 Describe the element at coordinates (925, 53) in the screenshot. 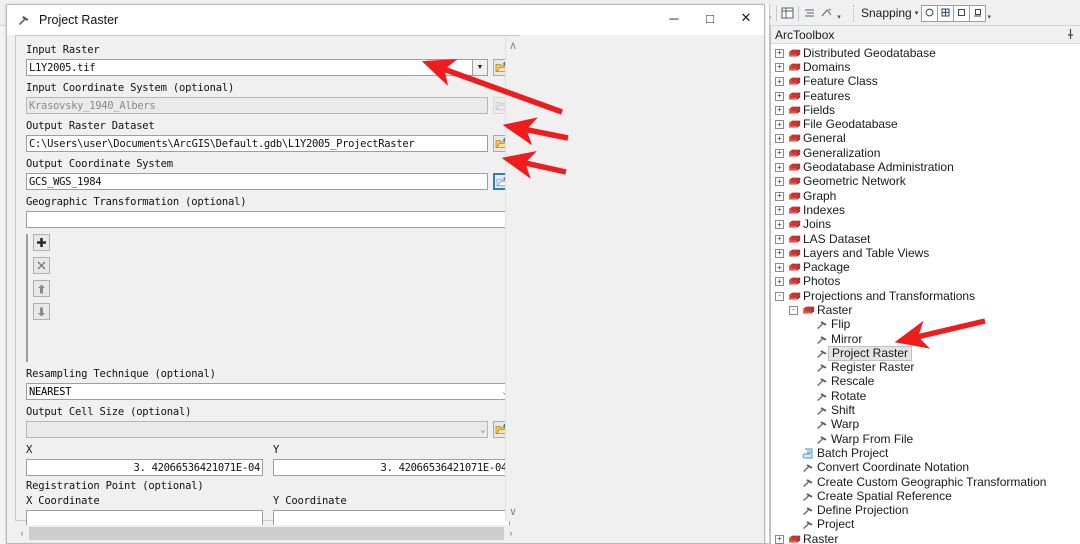

I see `toolbox-item-distributed-geodatabase: + Distributed Geodatabase` at that location.